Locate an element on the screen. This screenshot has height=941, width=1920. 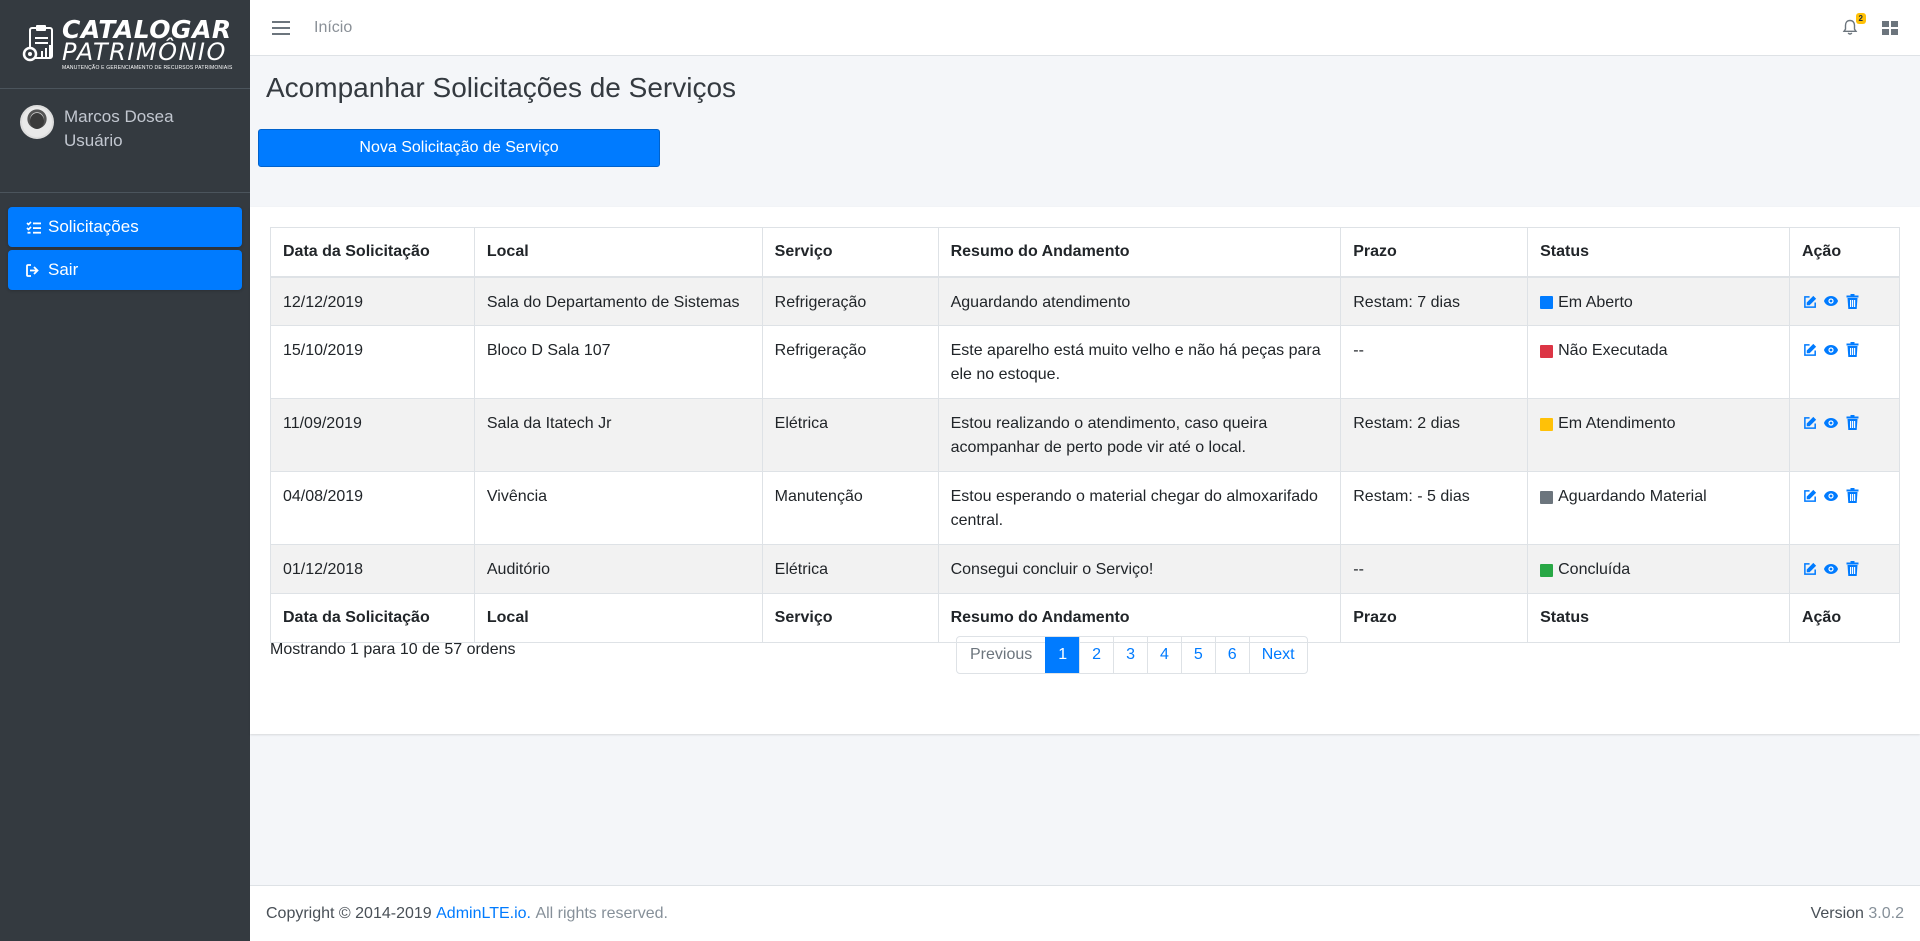
user-panel: Marcos Dosea Usuário is located at coordinates (125, 141).